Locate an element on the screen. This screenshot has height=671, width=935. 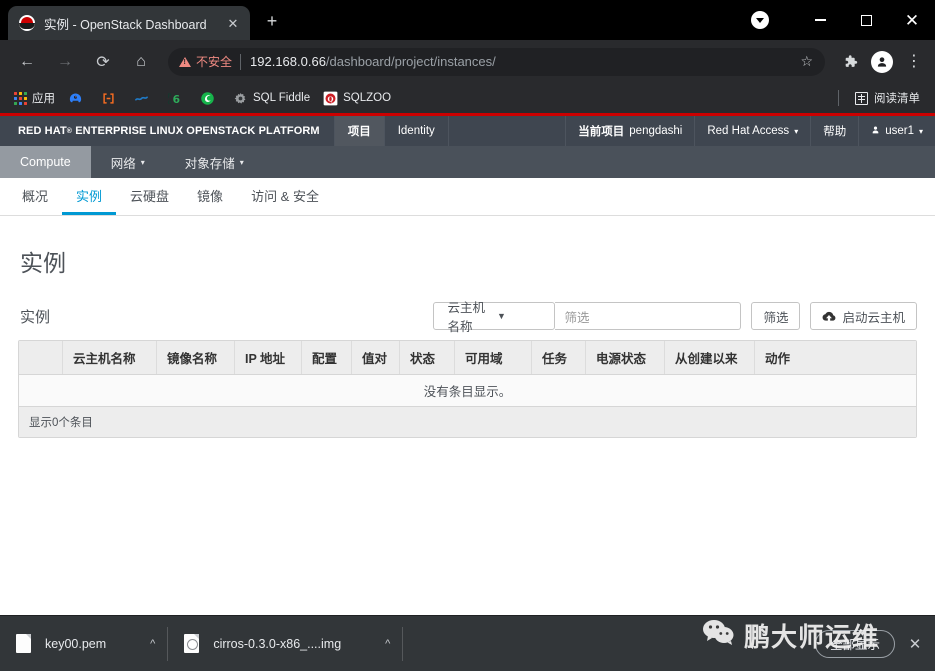
bookmark-sqlzoo: Q SQLZOO is located at coordinates (357, 98).